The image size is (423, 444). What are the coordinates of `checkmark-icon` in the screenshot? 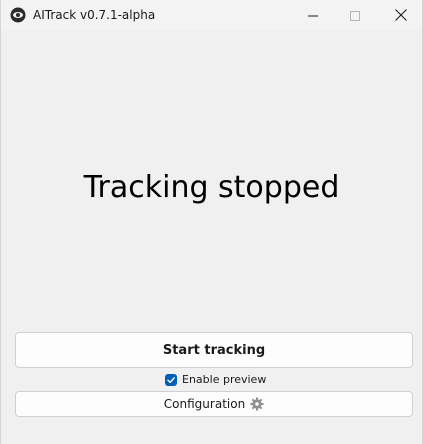 It's located at (171, 380).